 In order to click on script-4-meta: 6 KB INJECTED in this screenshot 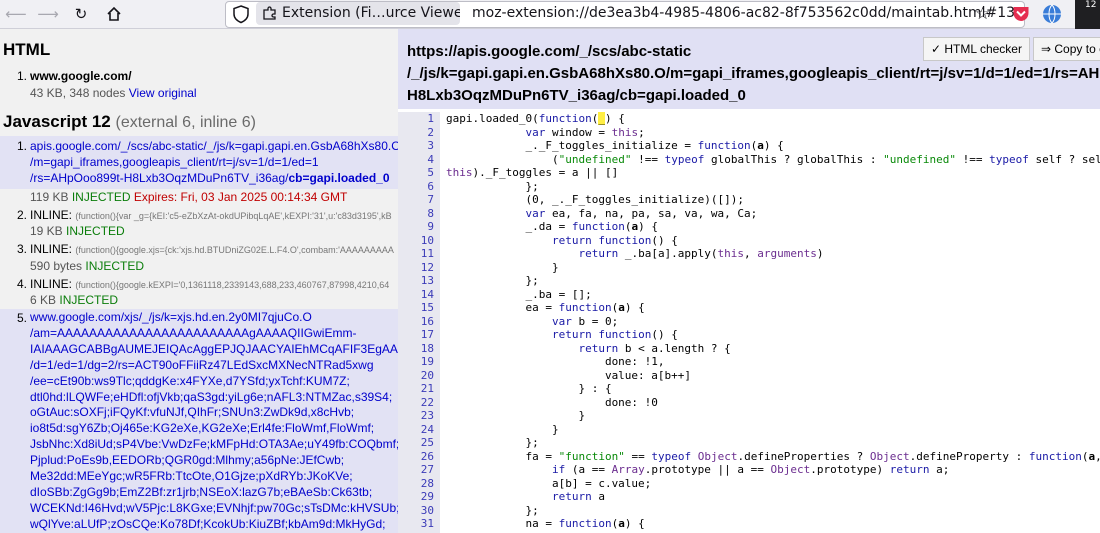, I will do `click(74, 300)`.